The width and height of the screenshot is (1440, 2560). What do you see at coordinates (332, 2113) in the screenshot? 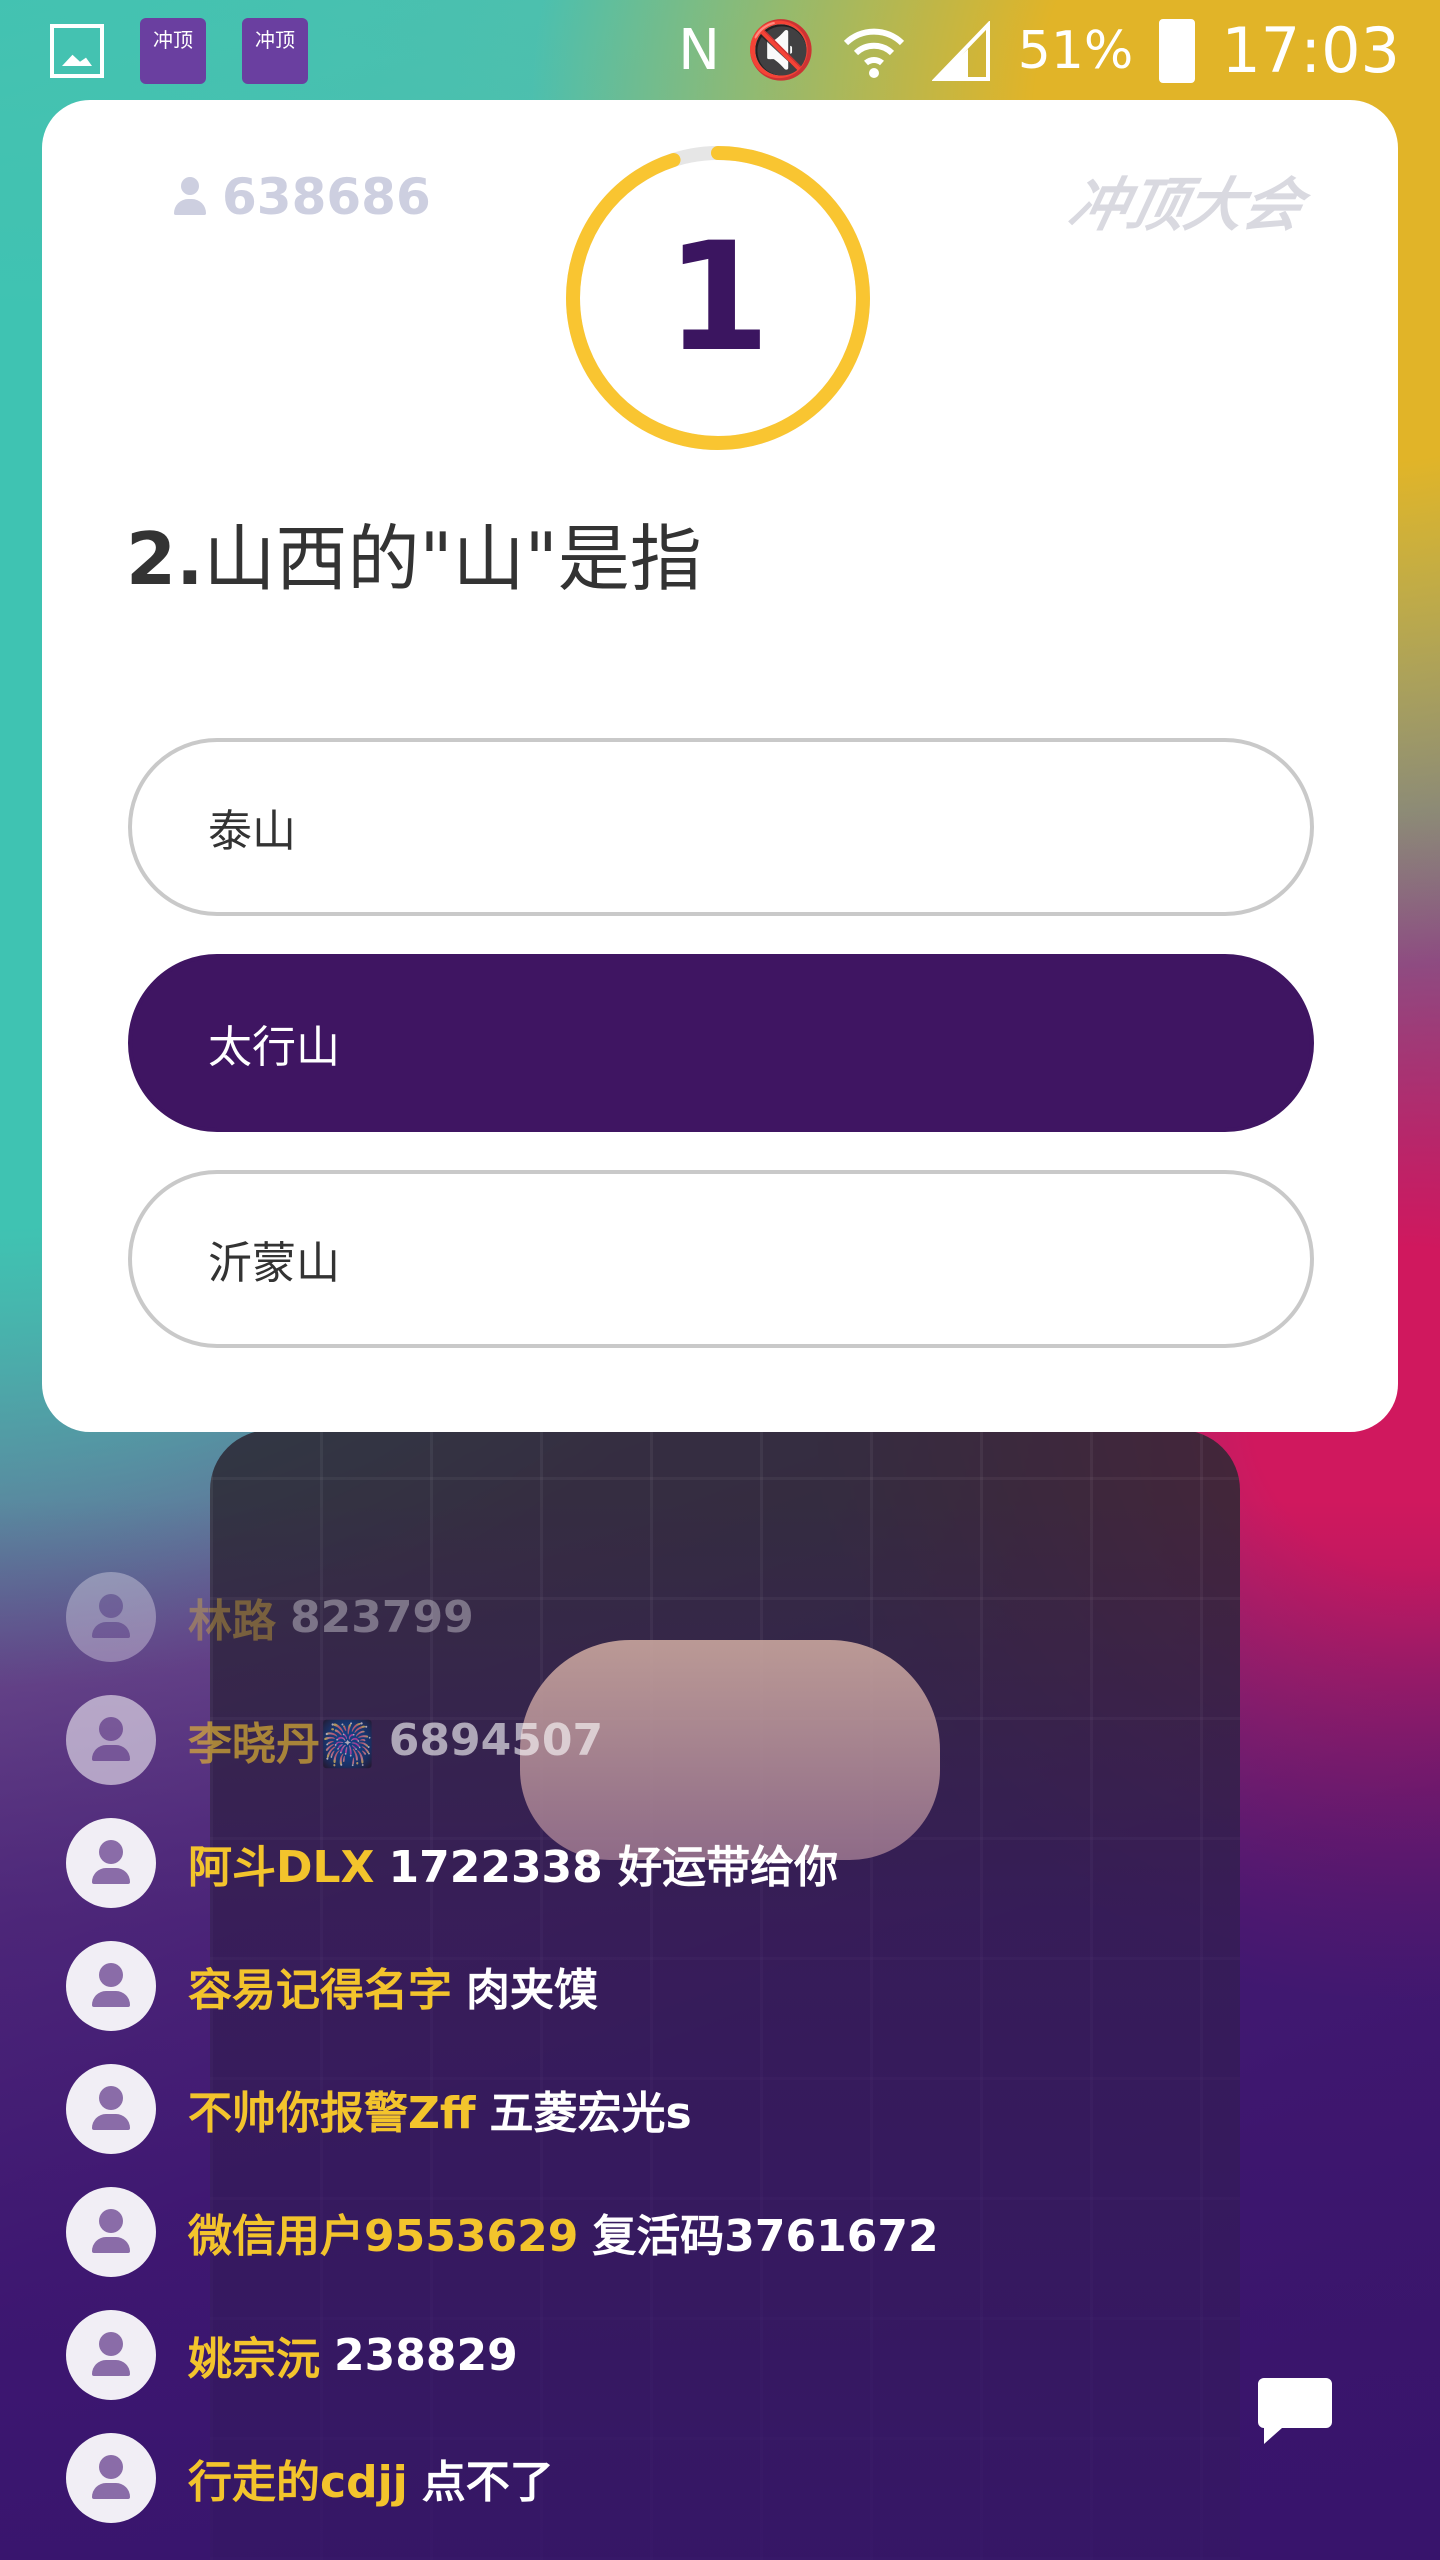
I see `comment-username: 不帅你报警Zff` at bounding box center [332, 2113].